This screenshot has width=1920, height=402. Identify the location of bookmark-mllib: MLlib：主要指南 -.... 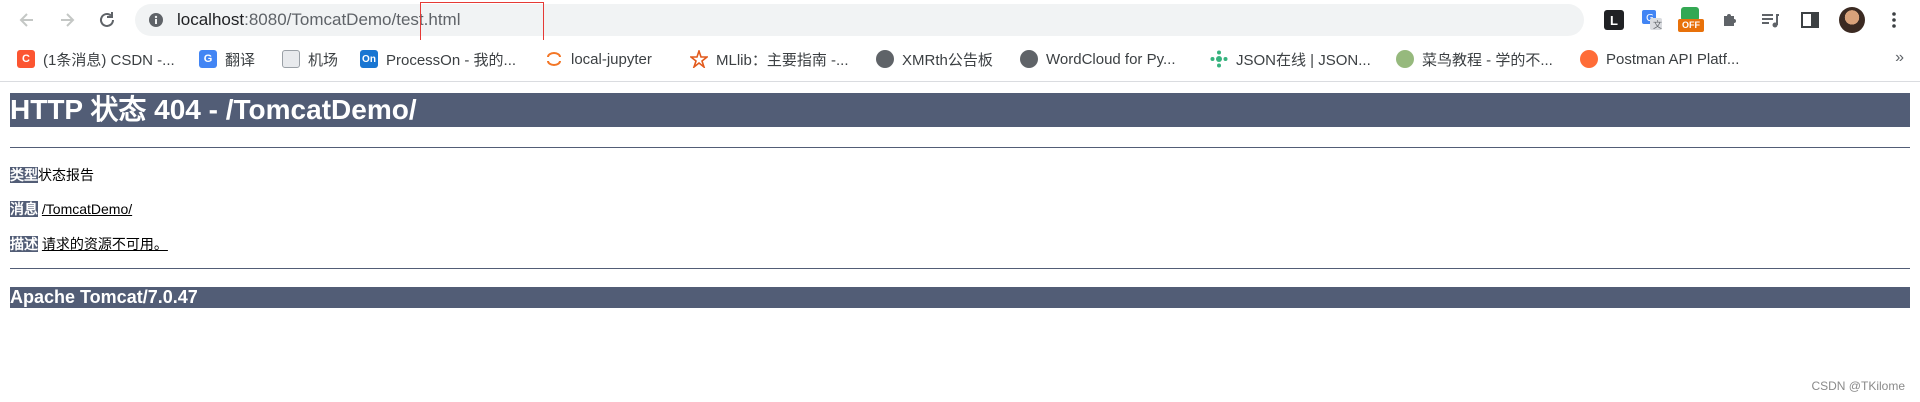
(769, 59).